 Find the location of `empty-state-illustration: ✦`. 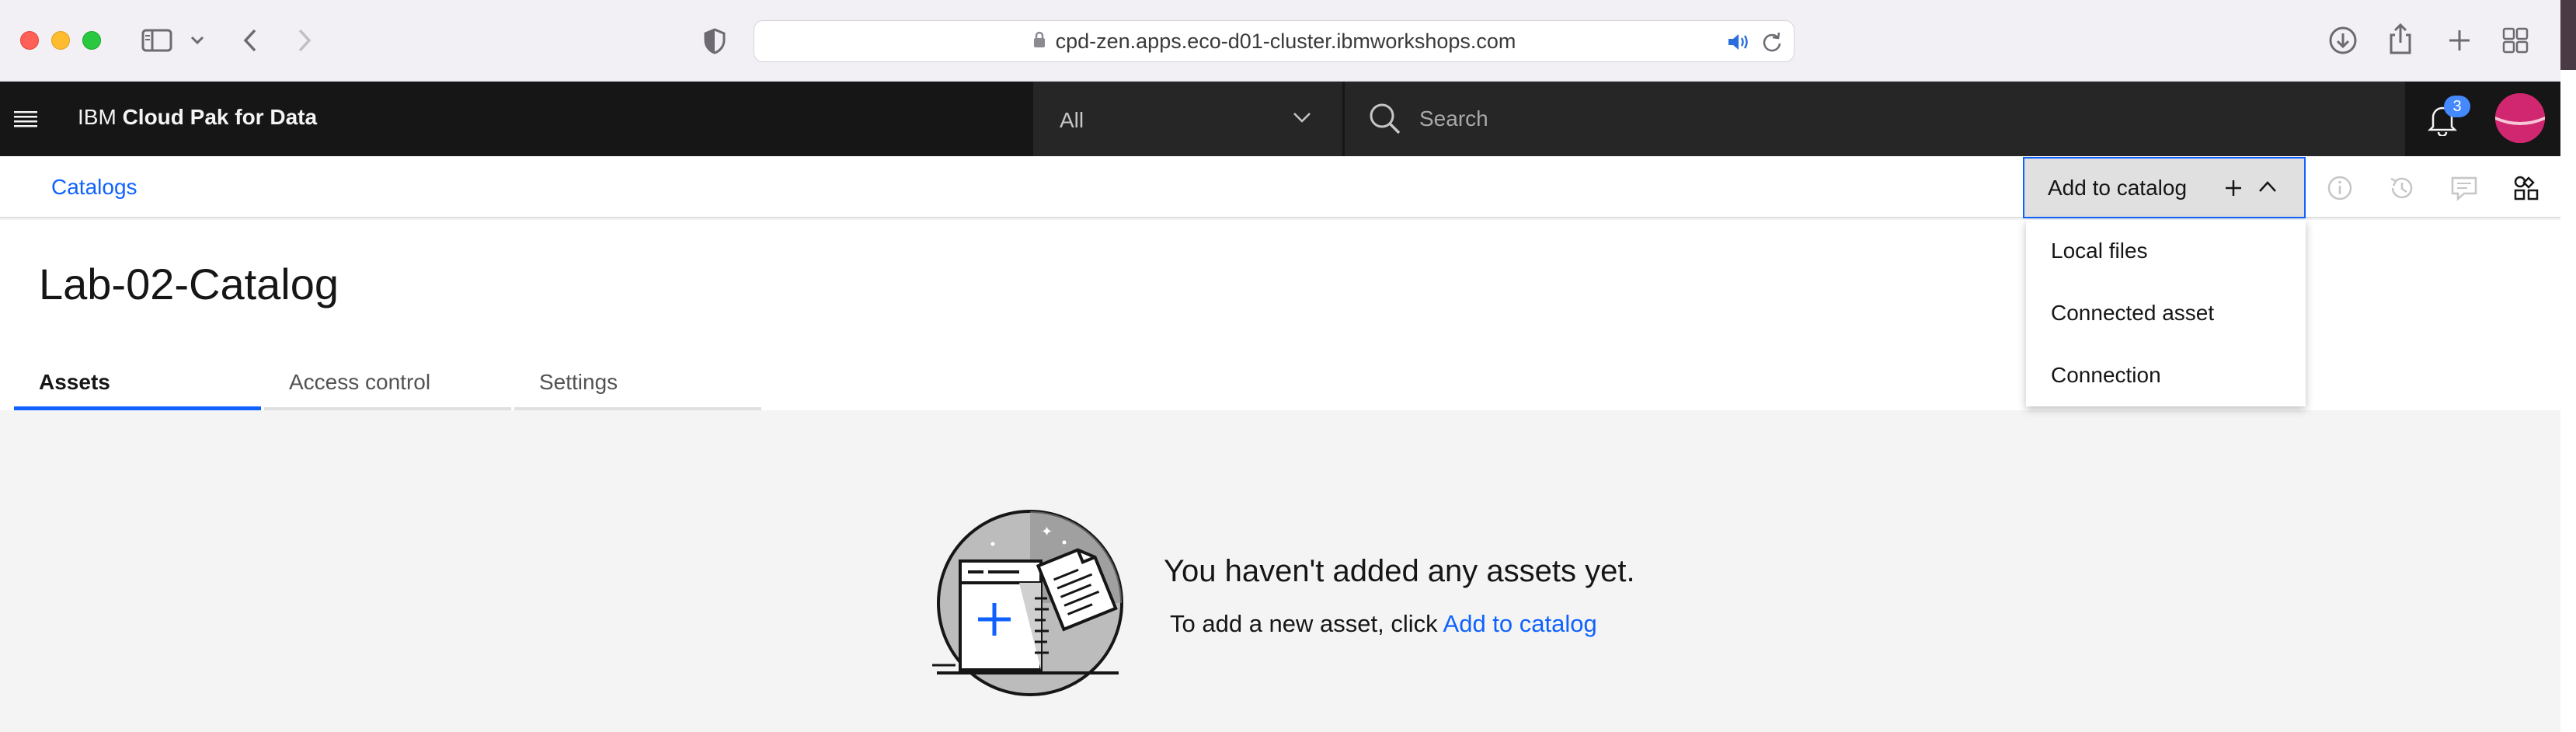

empty-state-illustration: ✦ is located at coordinates (1033, 602).